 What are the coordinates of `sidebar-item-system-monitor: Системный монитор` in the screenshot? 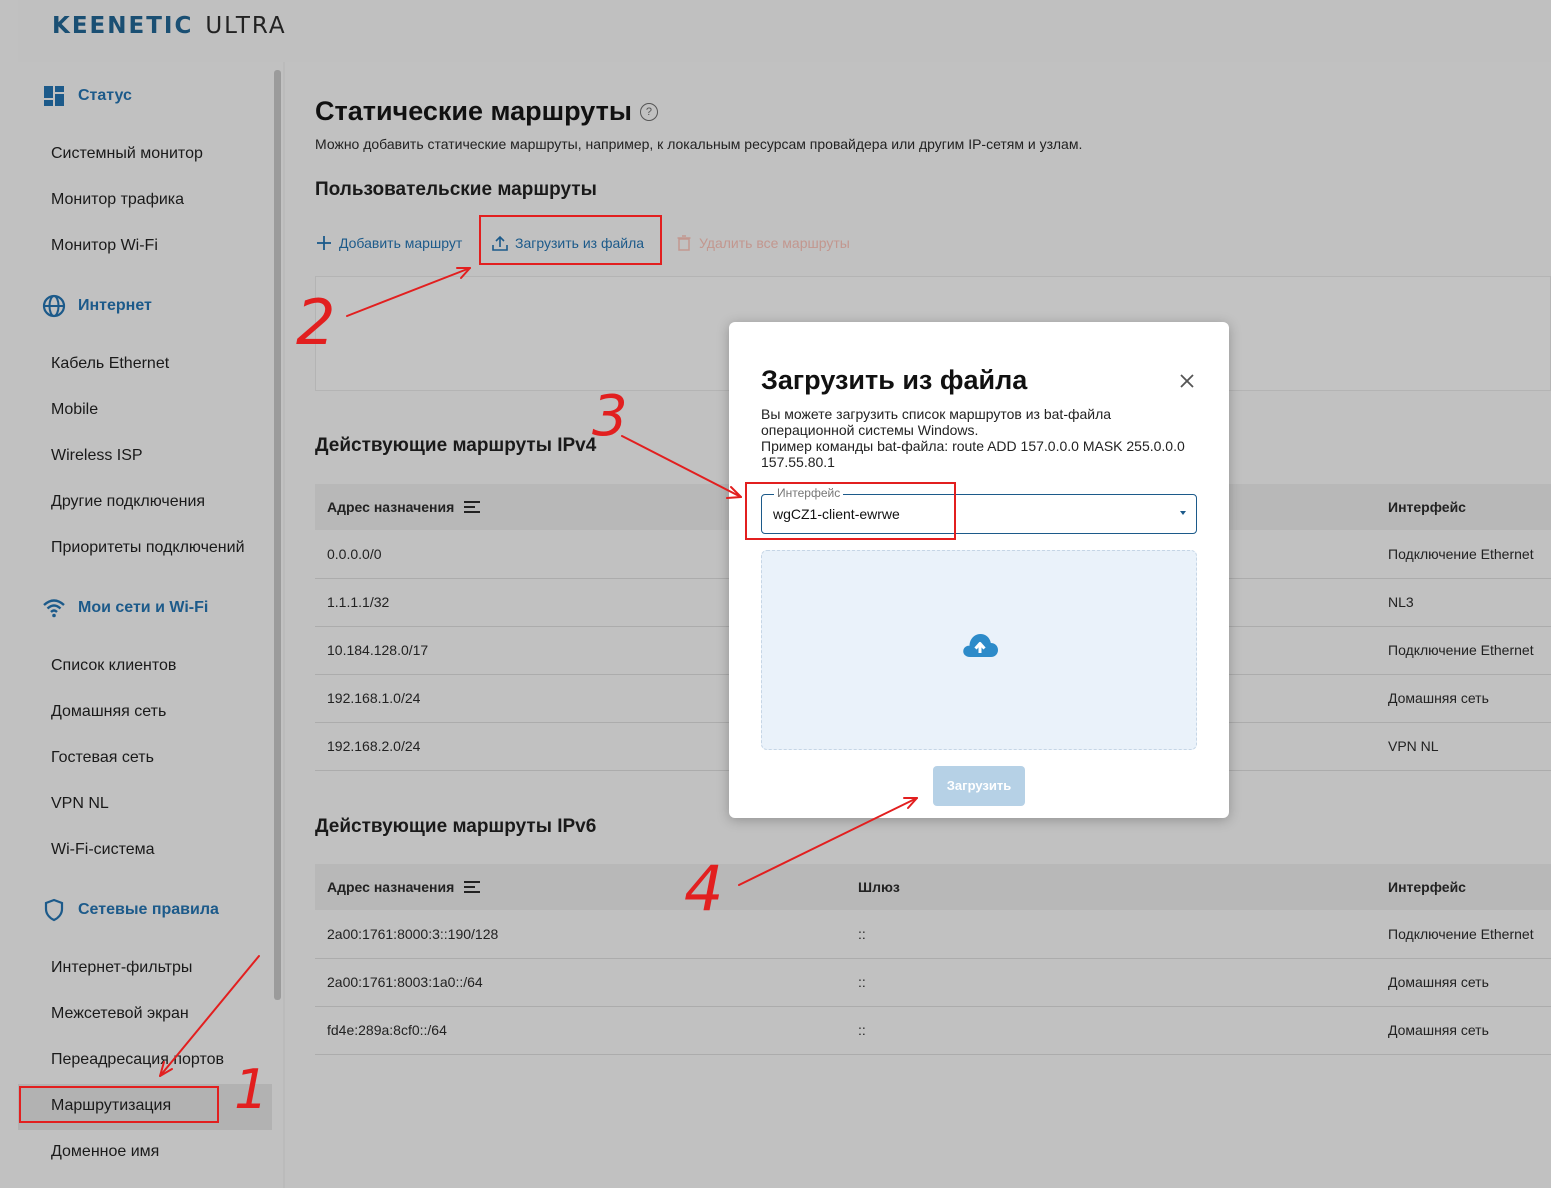 It's located at (127, 154).